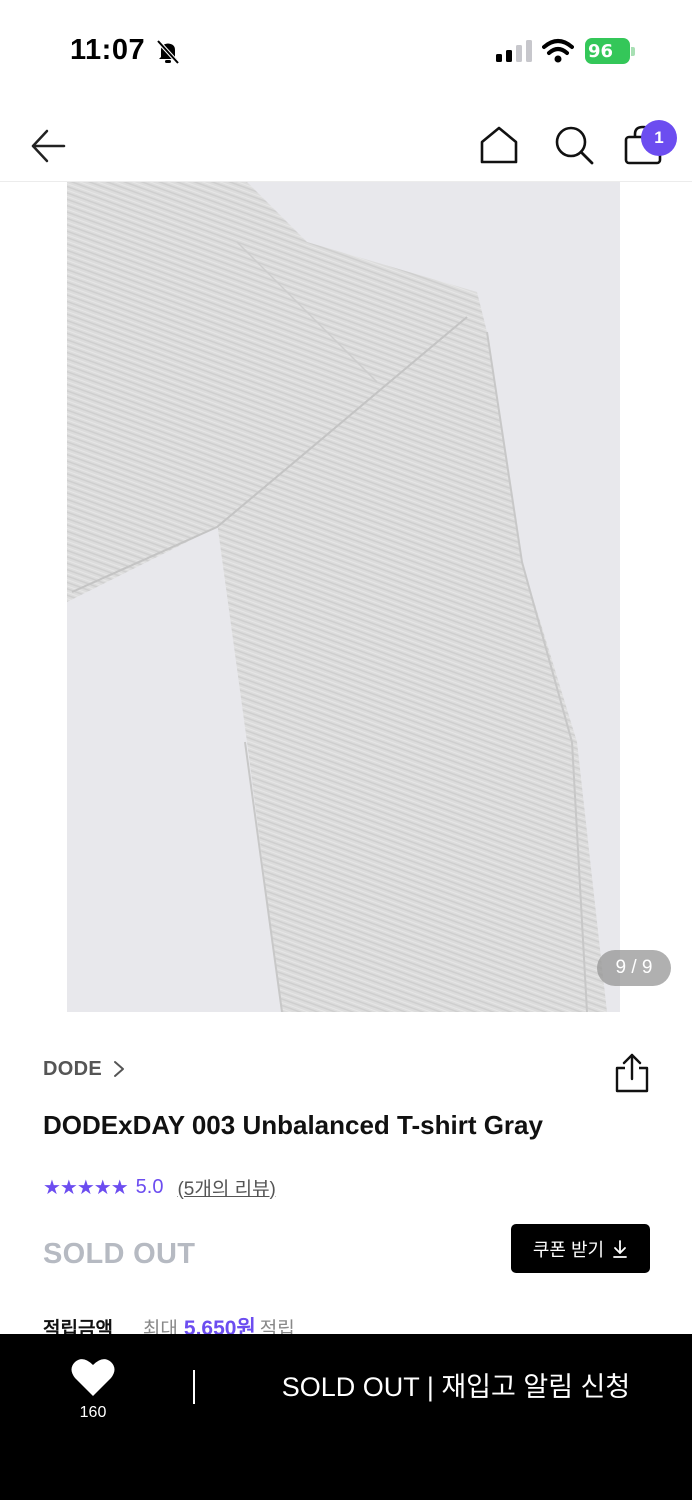  Describe the element at coordinates (149, 1186) in the screenshot. I see `rating-value: 5.0` at that location.